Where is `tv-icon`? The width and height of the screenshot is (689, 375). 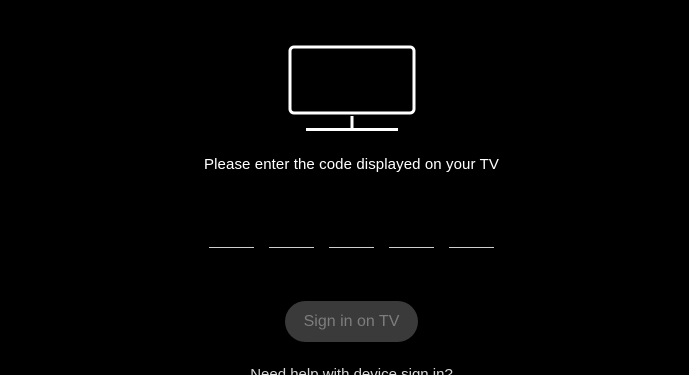 tv-icon is located at coordinates (352, 88).